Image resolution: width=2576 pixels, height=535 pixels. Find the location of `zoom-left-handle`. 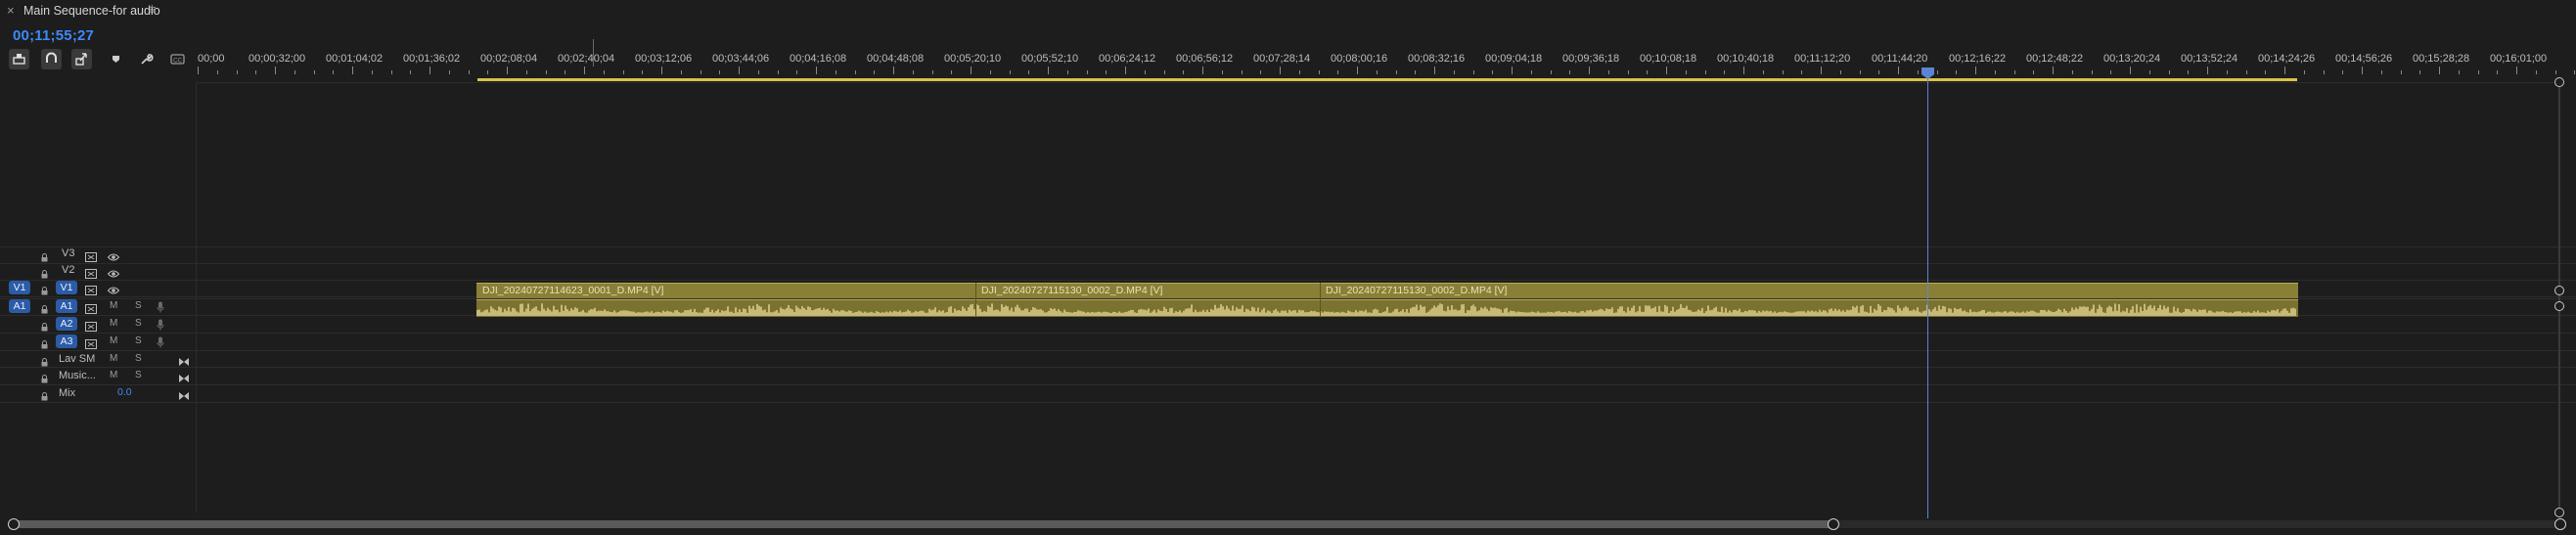

zoom-left-handle is located at coordinates (14, 524).